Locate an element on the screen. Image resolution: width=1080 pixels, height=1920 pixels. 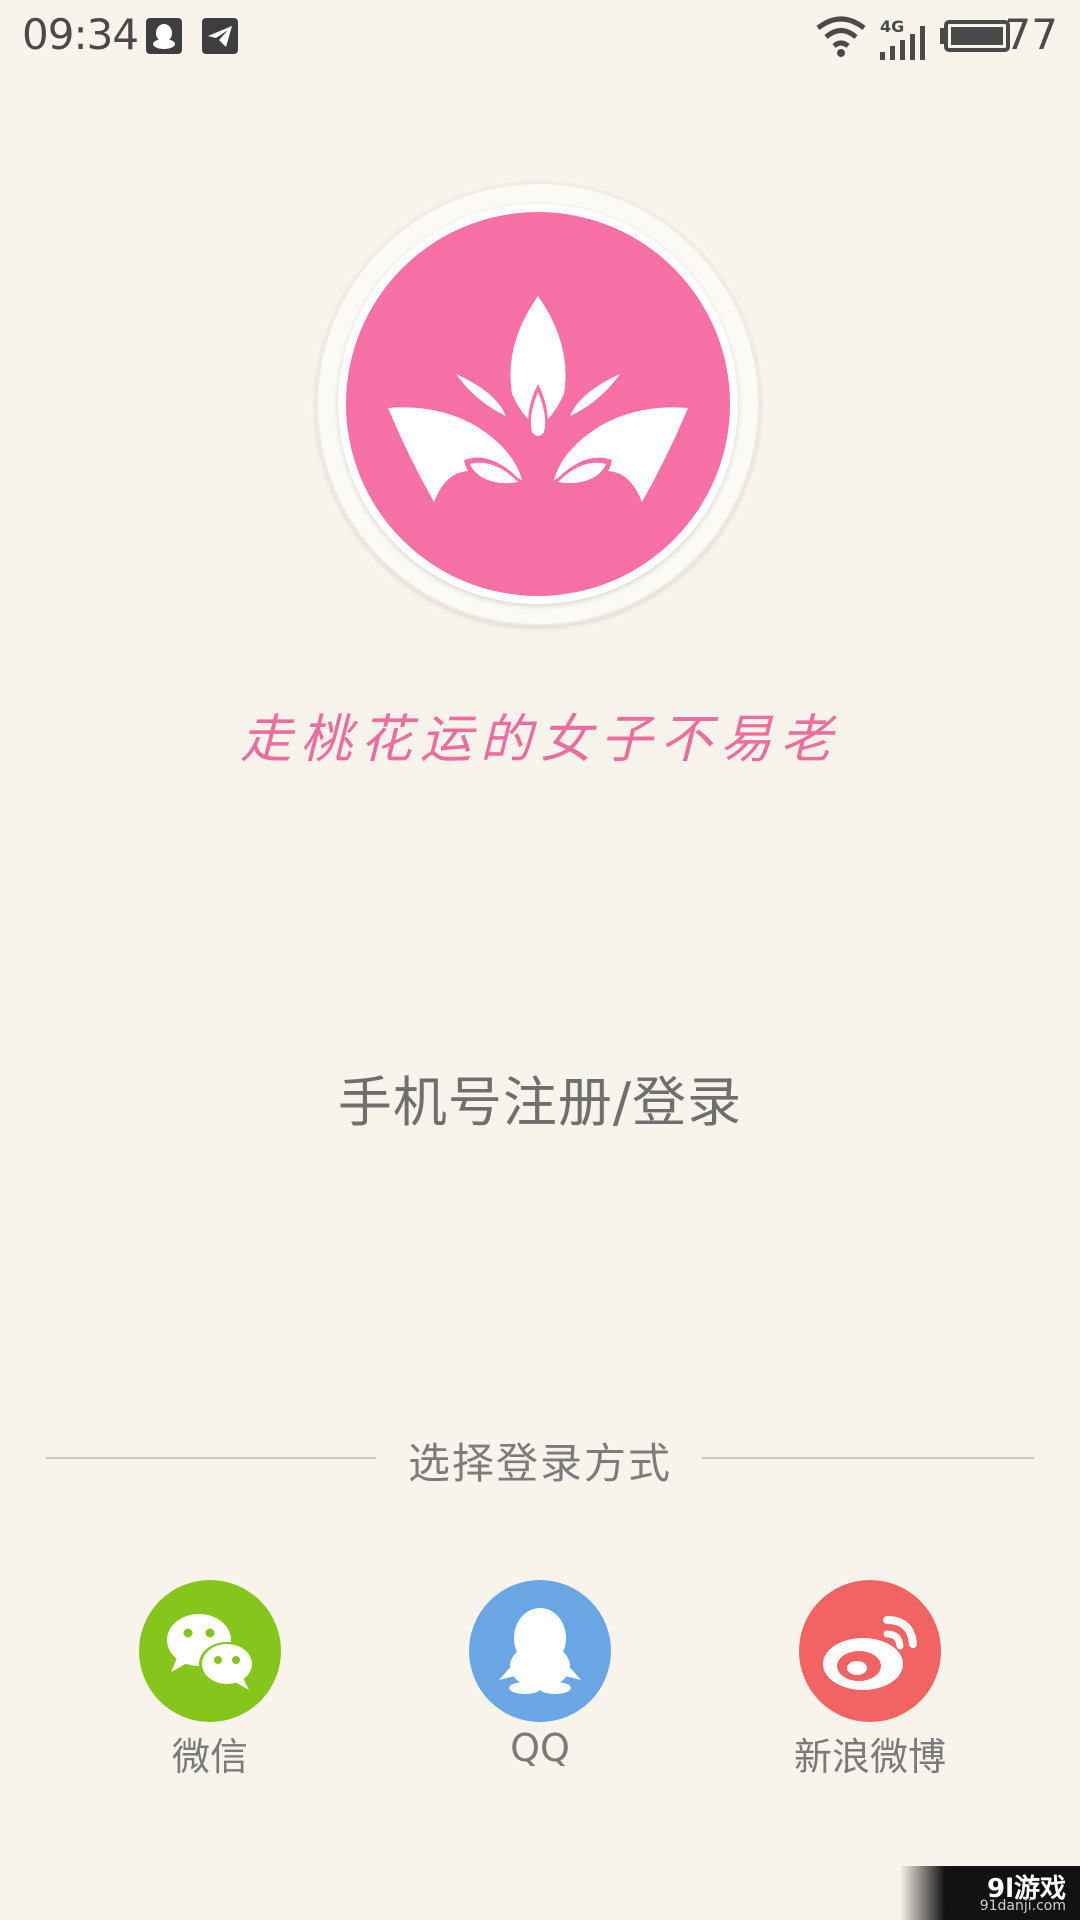
weibo-login-button: 新浪微博 is located at coordinates (870, 1680).